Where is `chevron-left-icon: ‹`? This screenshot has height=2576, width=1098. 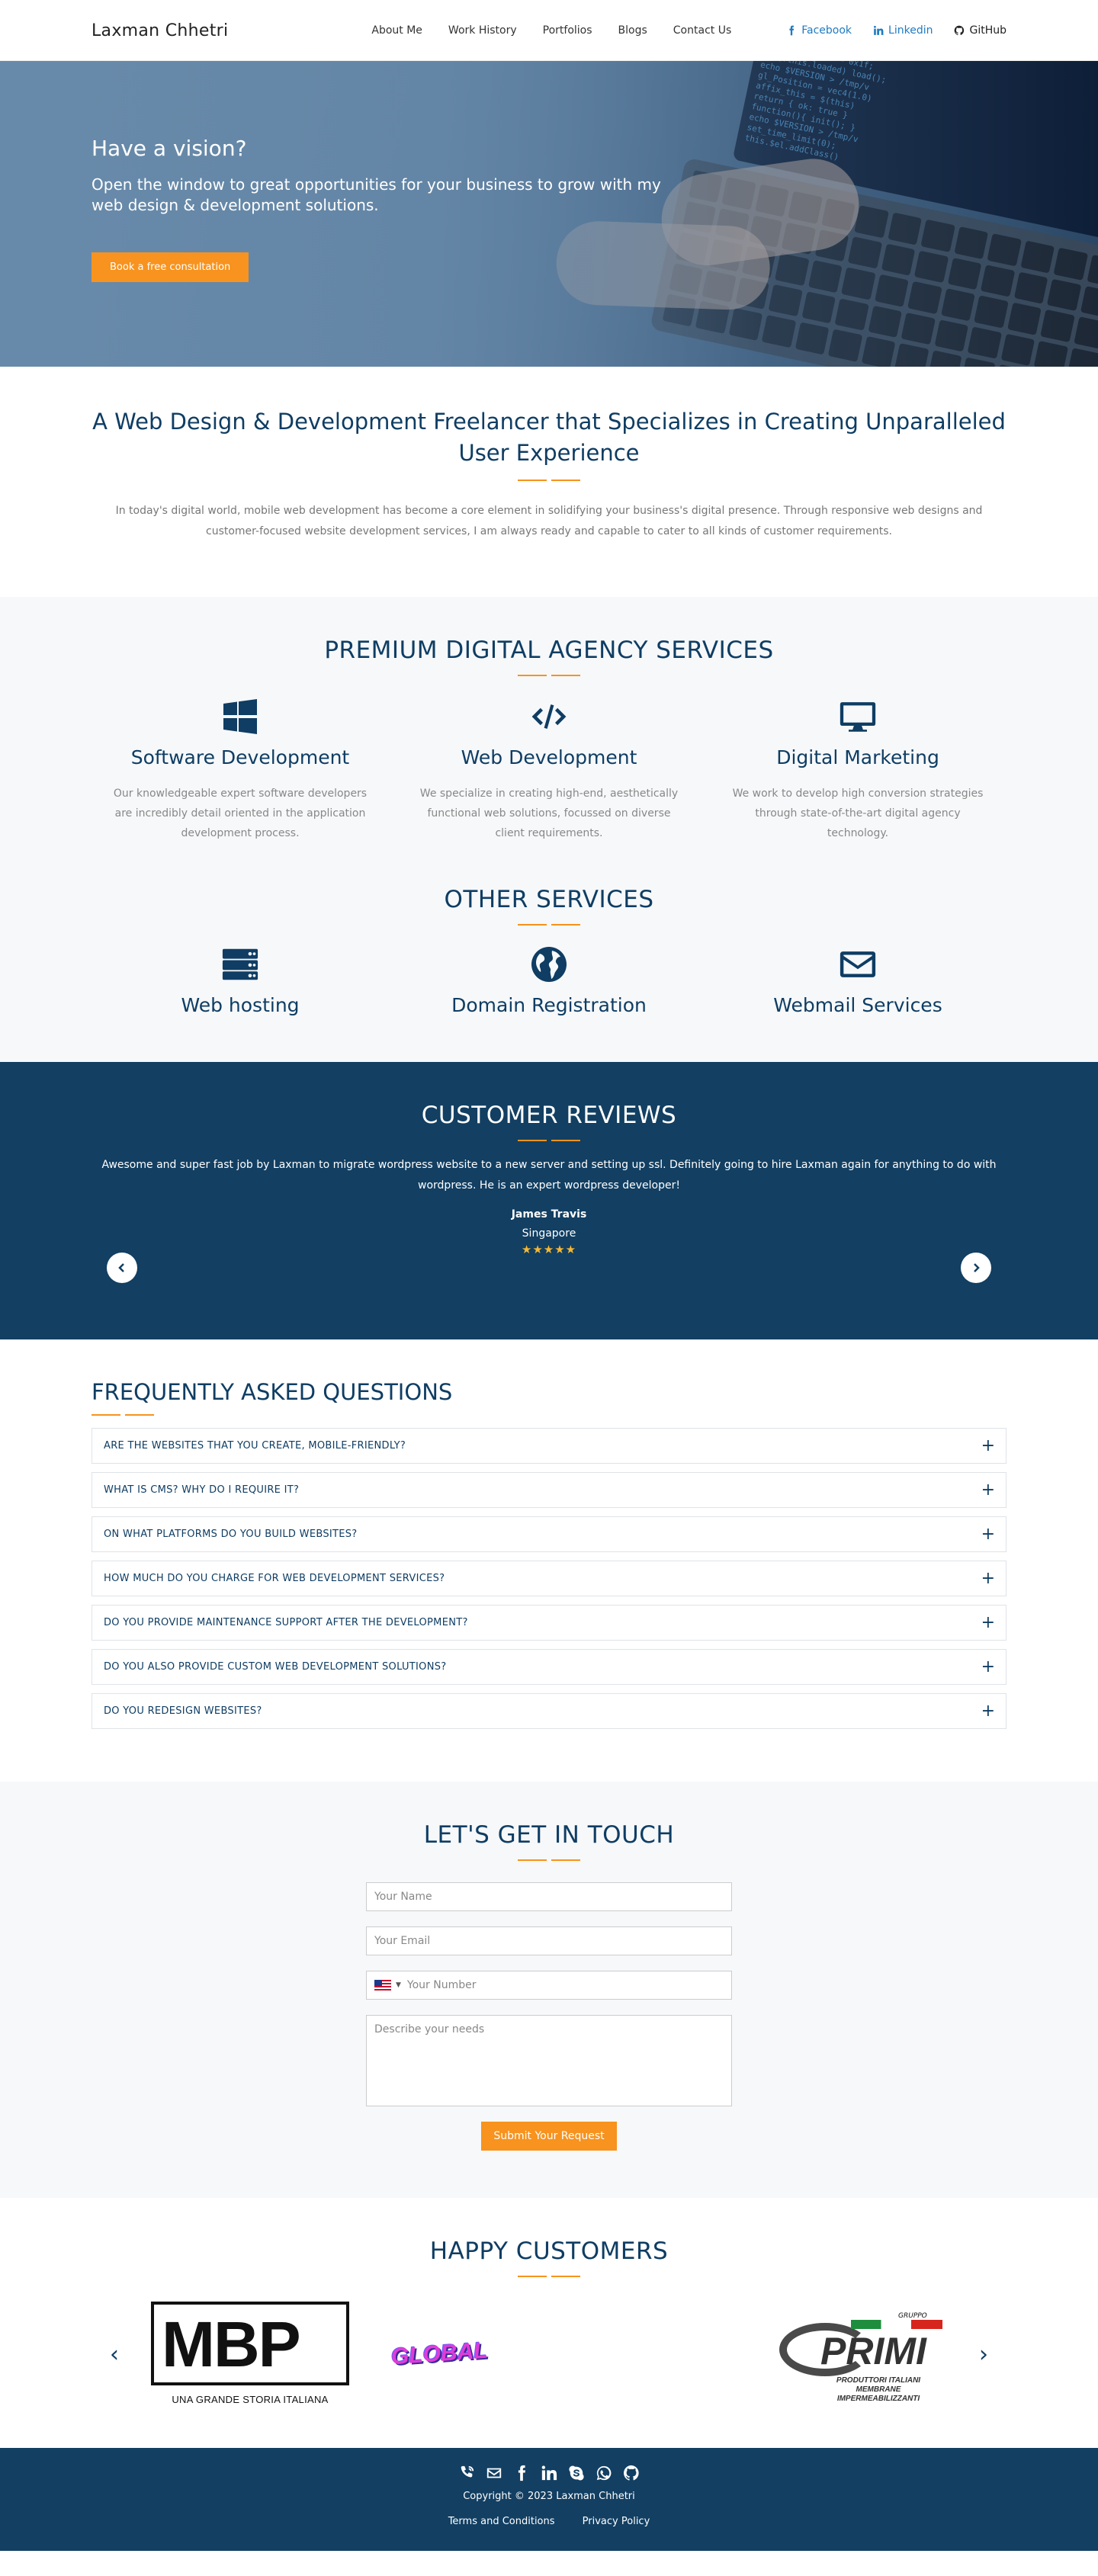
chevron-left-icon: ‹ is located at coordinates (114, 2354).